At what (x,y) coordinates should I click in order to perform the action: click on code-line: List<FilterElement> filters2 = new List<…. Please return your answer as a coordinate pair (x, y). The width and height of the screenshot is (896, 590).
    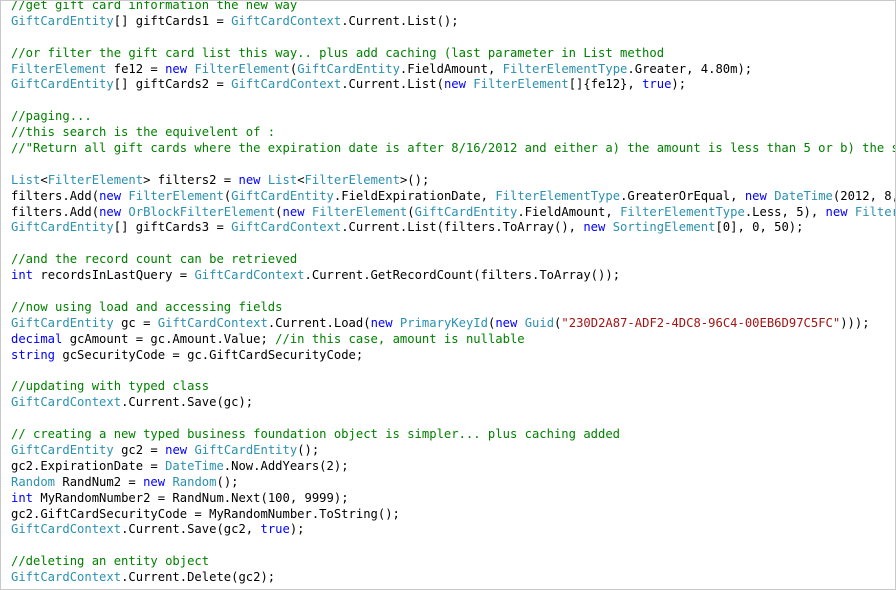
    Looking at the image, I should click on (453, 180).